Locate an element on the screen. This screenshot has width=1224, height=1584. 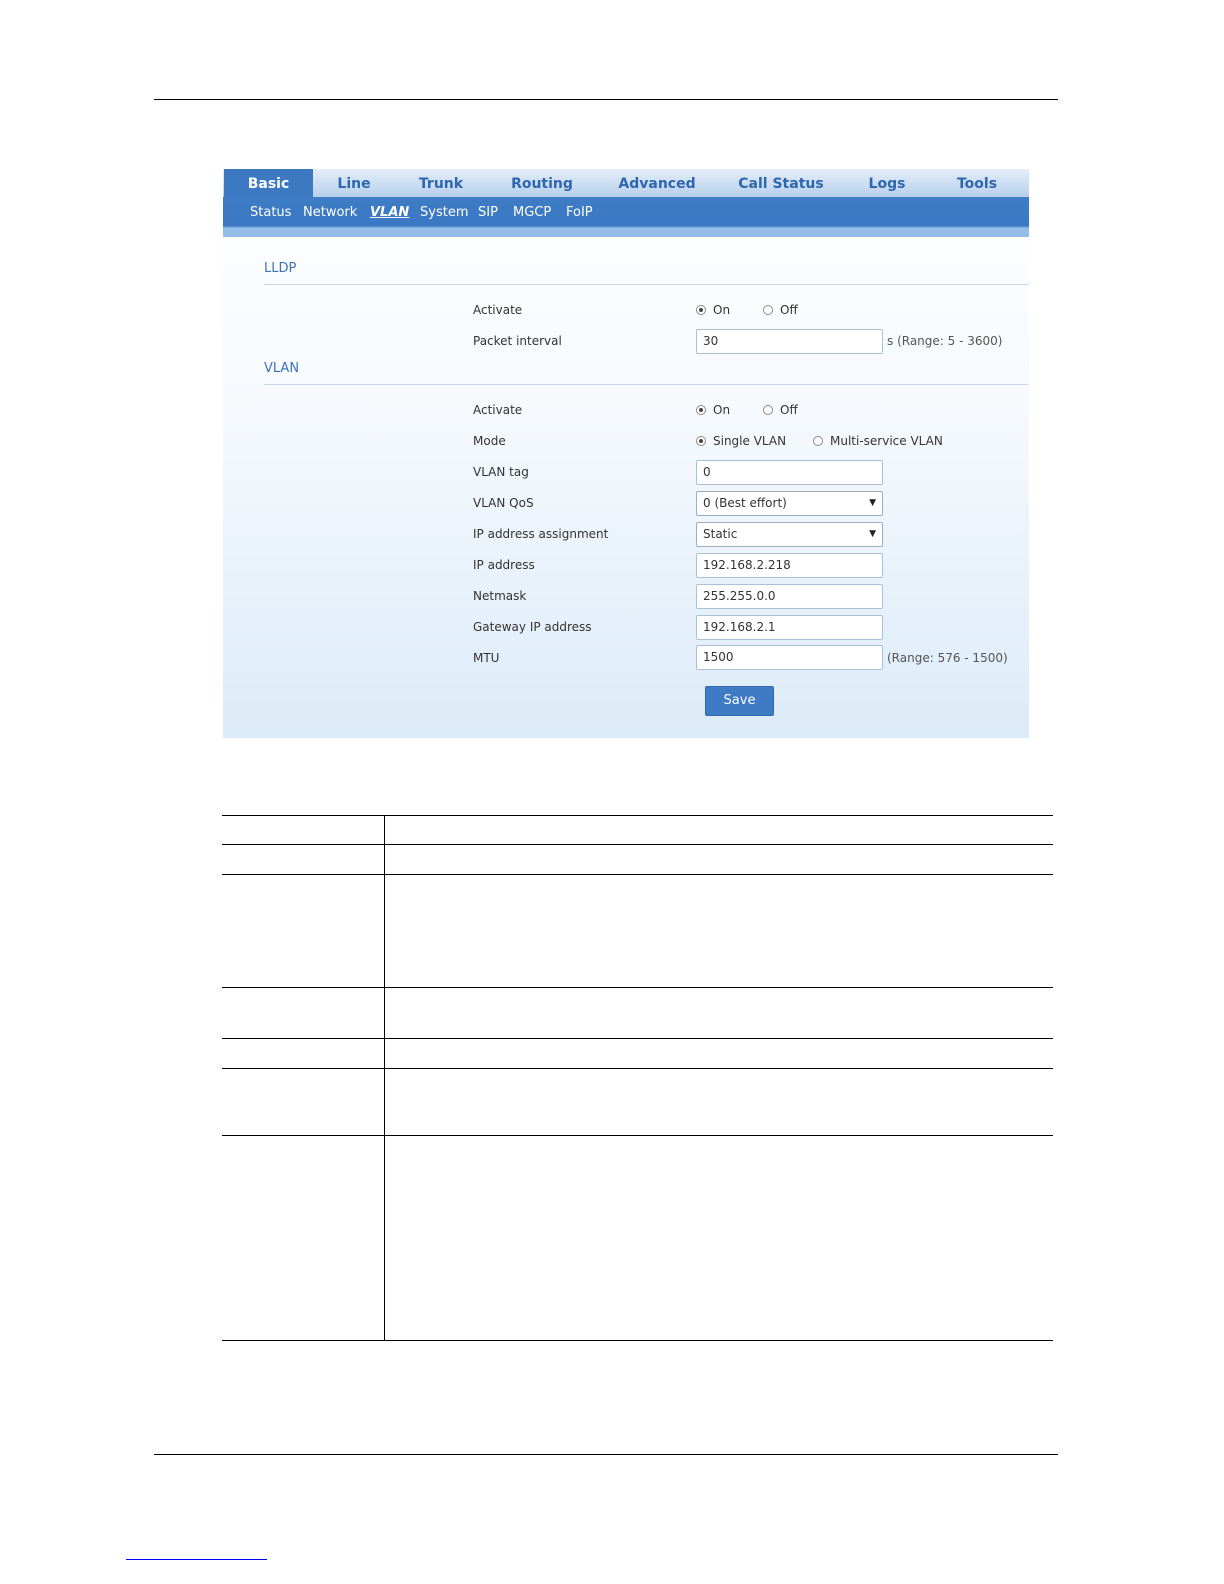
save-button: Save is located at coordinates (739, 701).